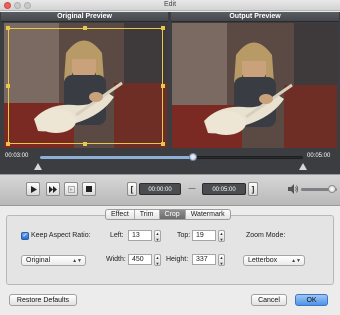  I want to click on aspect-ratio-select: Original ▲▼, so click(53, 260).